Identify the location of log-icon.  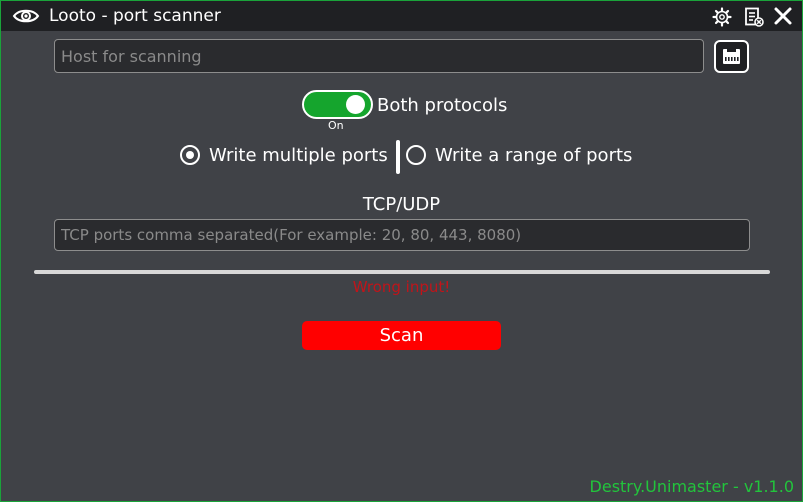
(754, 17).